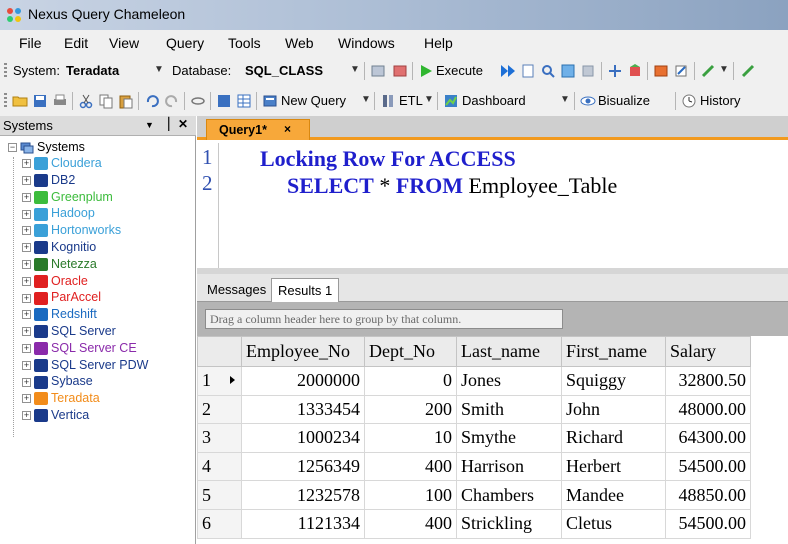  I want to click on menu-web: Web, so click(299, 43).